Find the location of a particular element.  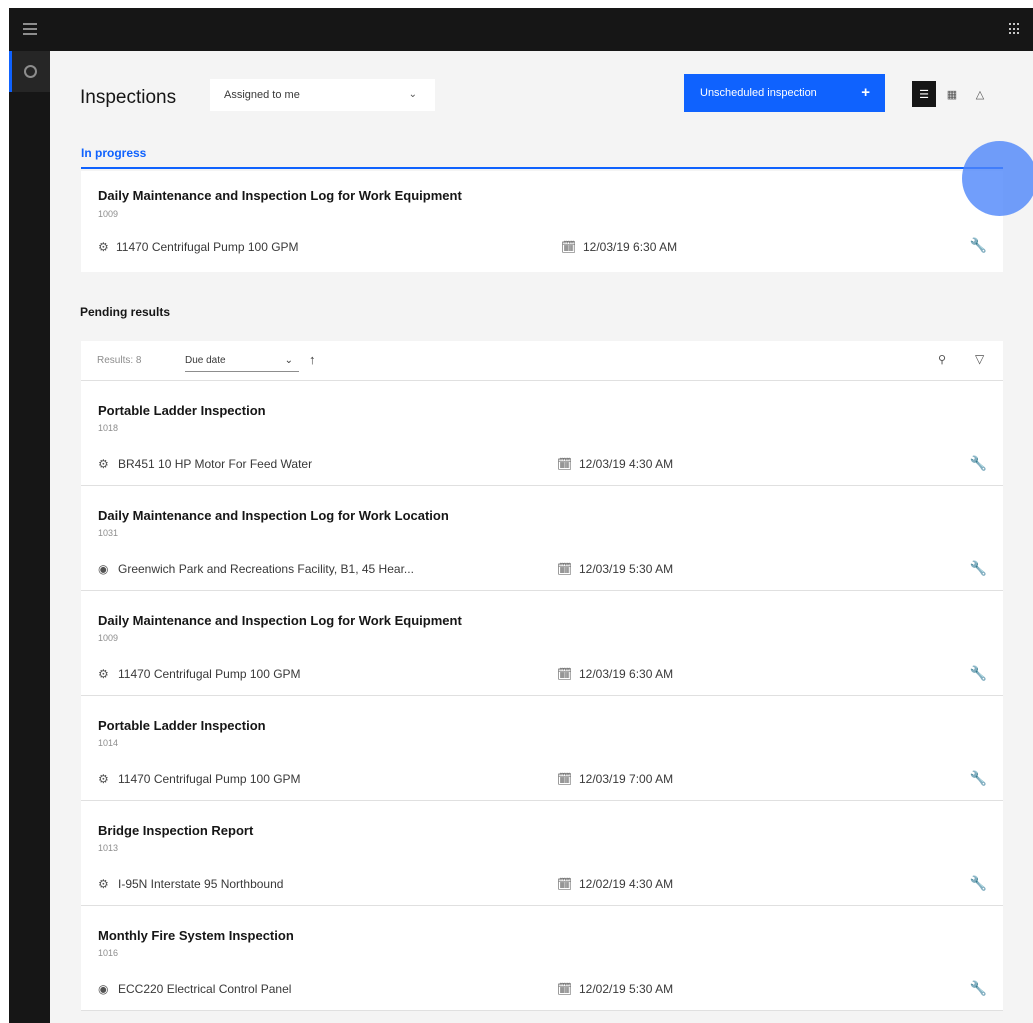

inspection-id: 1018 is located at coordinates (108, 428).